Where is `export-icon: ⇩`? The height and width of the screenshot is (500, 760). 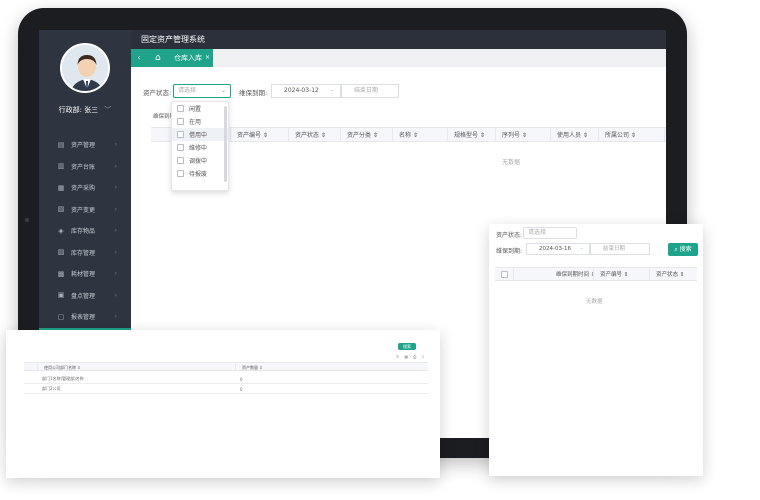
export-icon: ⇩ is located at coordinates (425, 356).